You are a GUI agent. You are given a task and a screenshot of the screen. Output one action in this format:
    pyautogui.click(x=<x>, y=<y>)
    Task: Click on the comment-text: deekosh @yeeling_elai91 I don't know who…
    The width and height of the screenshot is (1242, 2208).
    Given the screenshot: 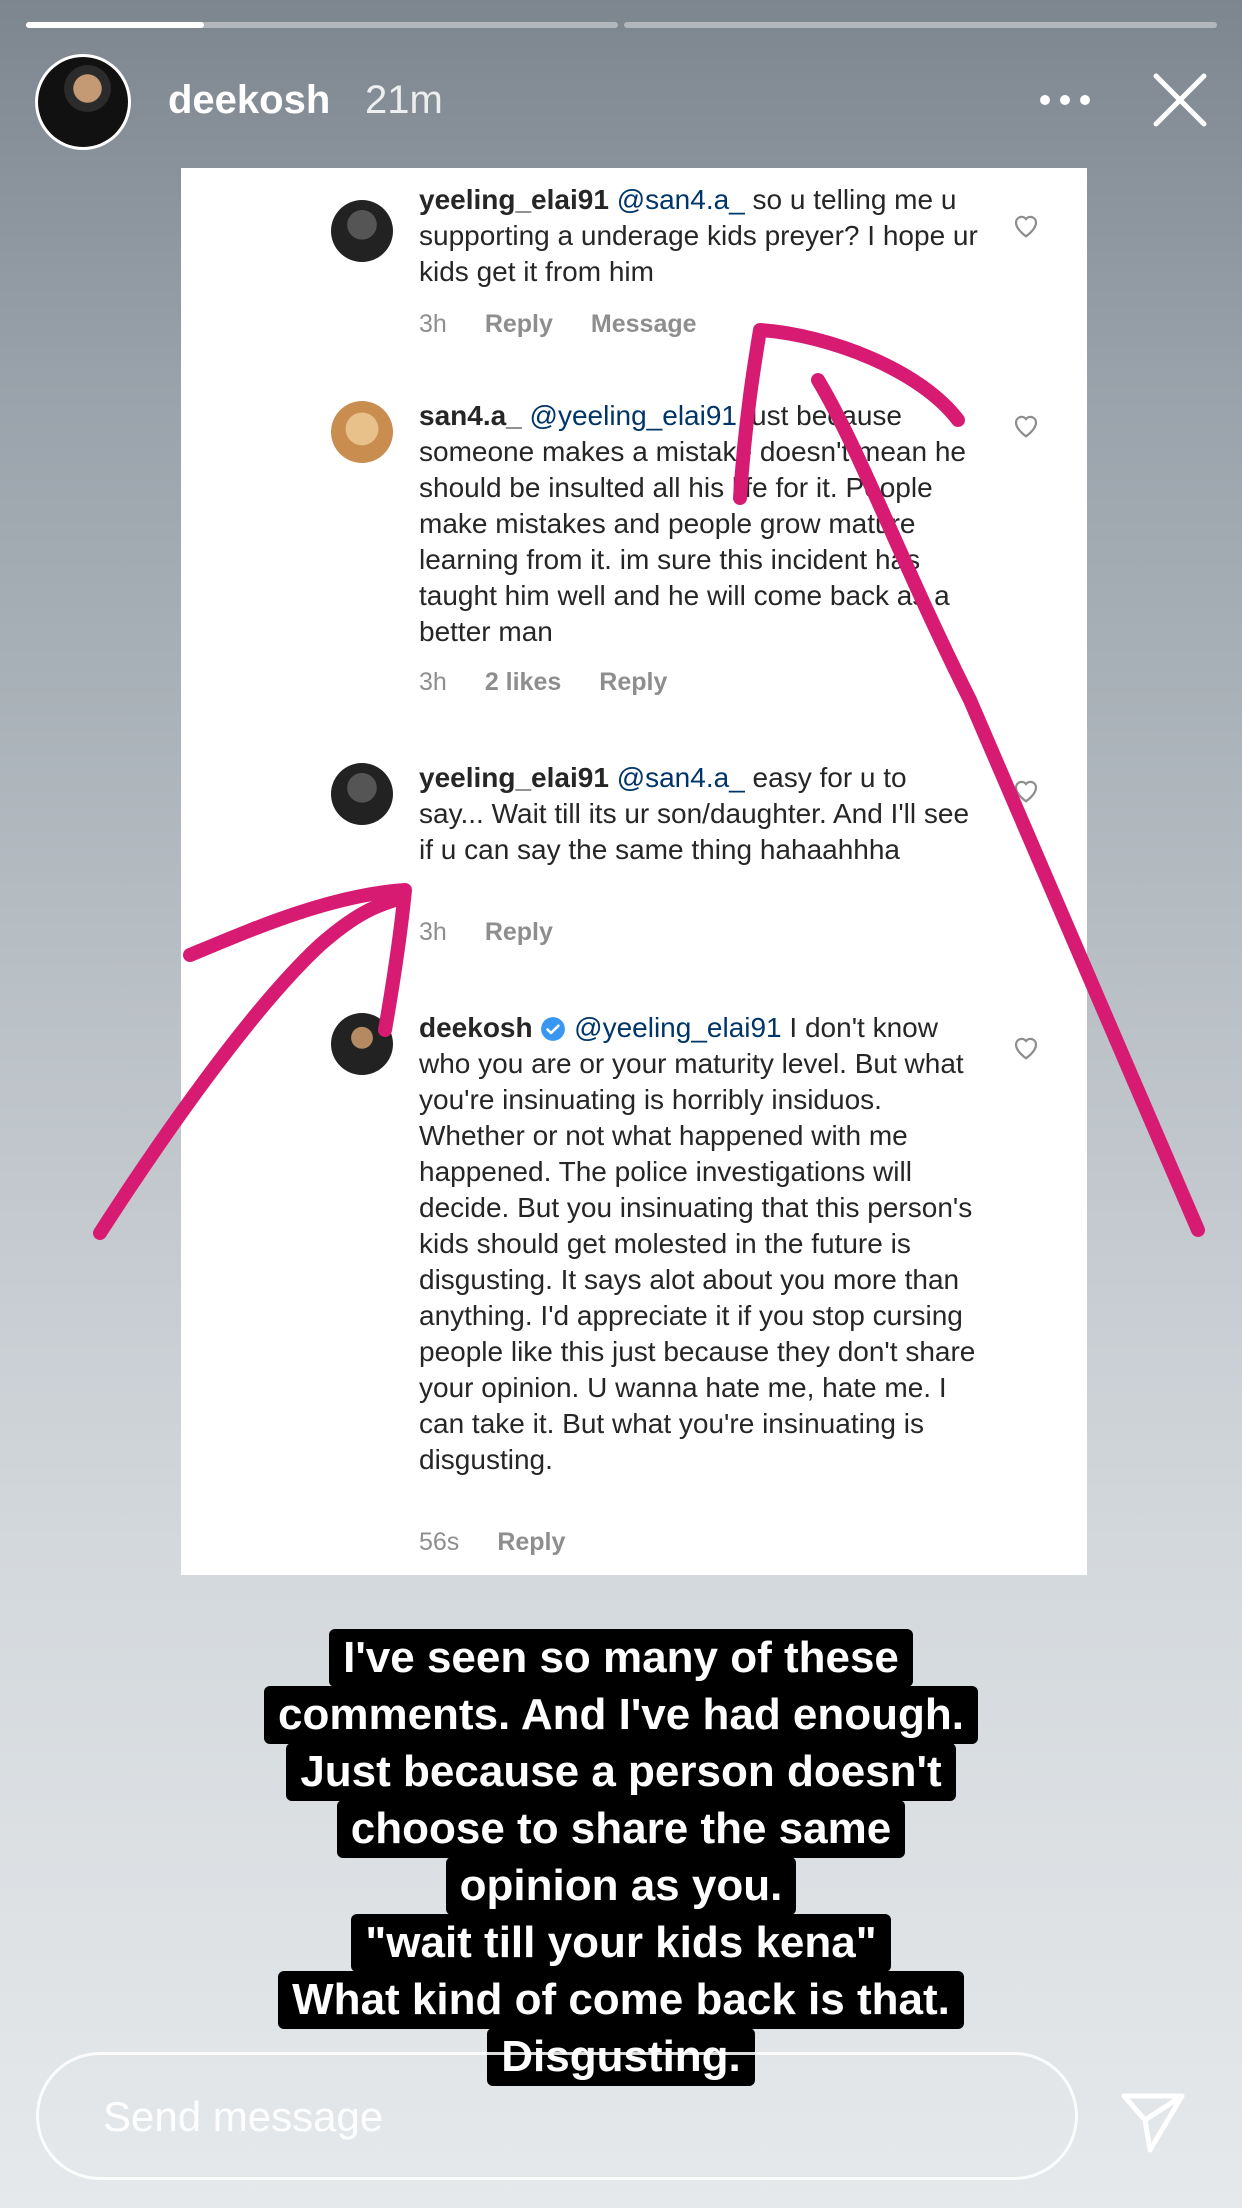 What is the action you would take?
    pyautogui.click(x=699, y=1244)
    